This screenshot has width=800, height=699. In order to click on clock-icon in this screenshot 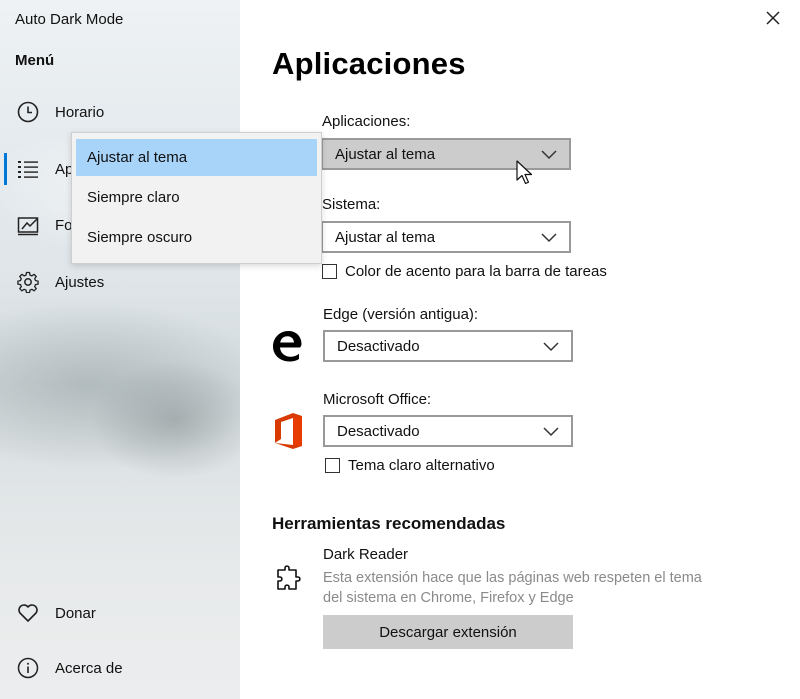, I will do `click(28, 112)`.